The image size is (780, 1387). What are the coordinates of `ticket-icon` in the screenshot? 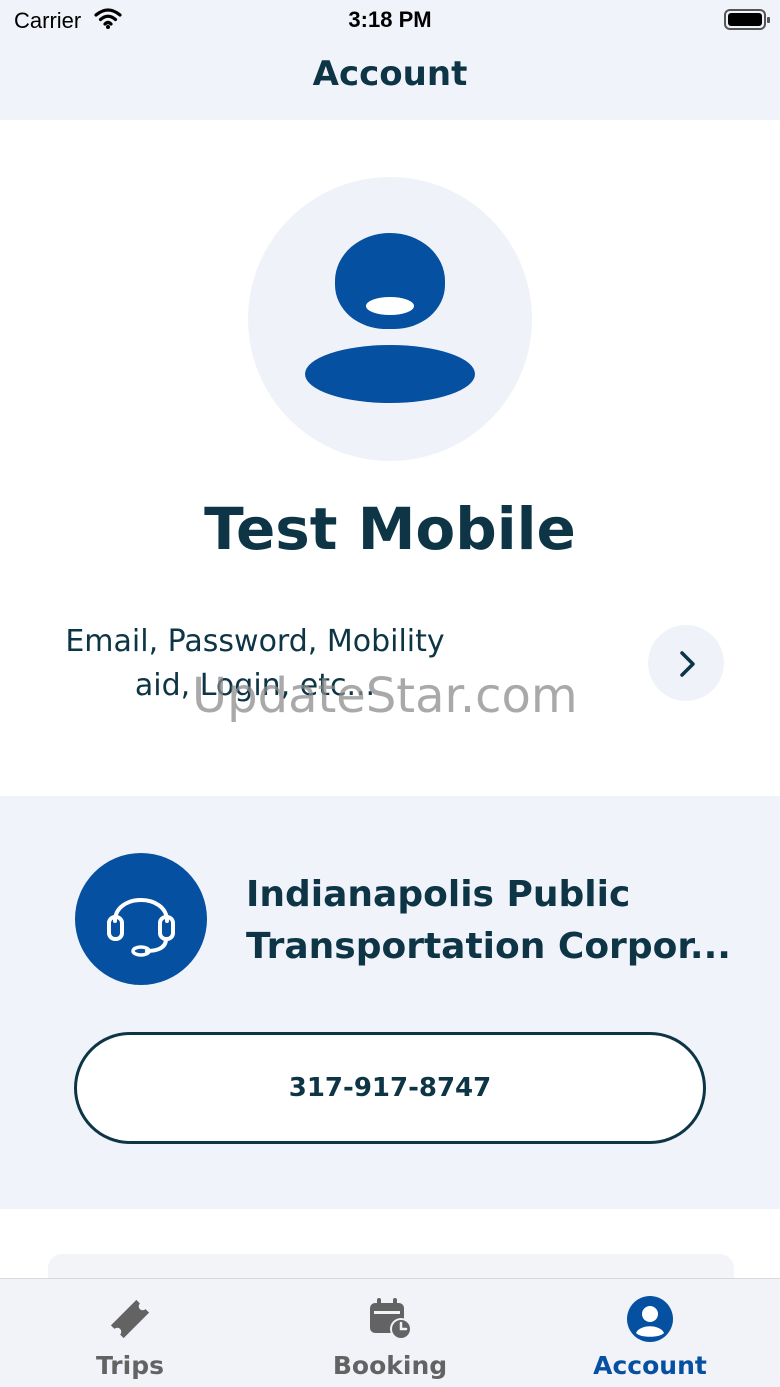 It's located at (130, 1319).